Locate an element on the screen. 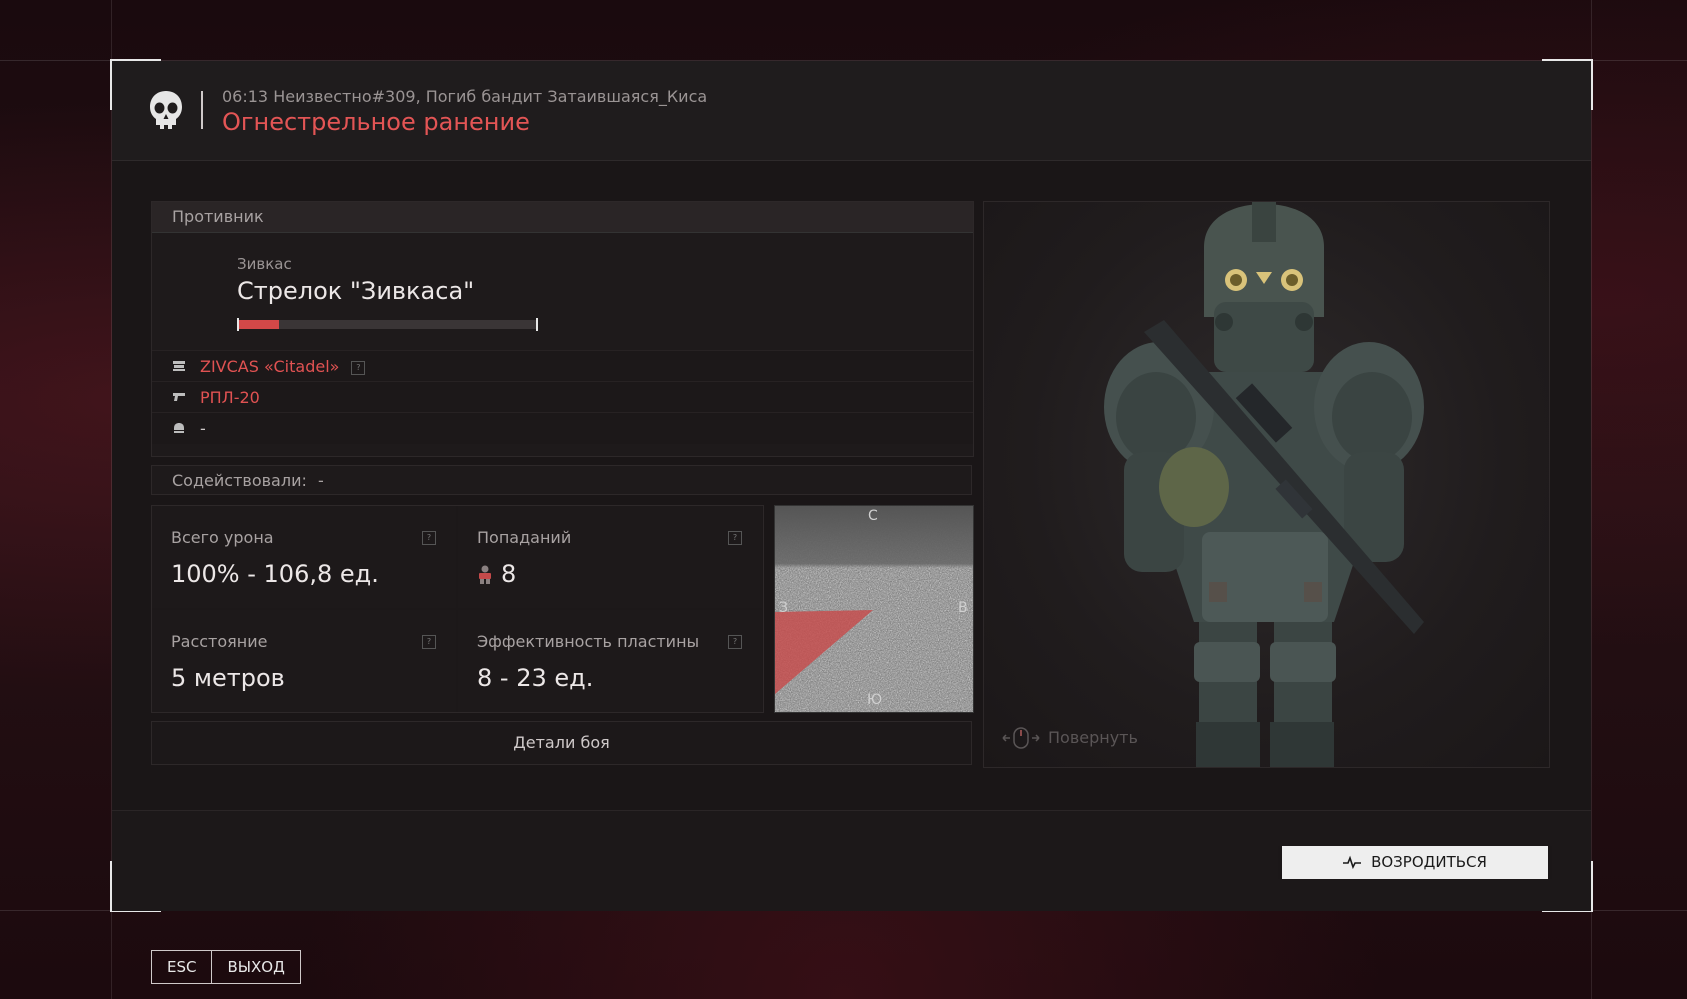 The image size is (1687, 999). pulse-icon is located at coordinates (1352, 862).